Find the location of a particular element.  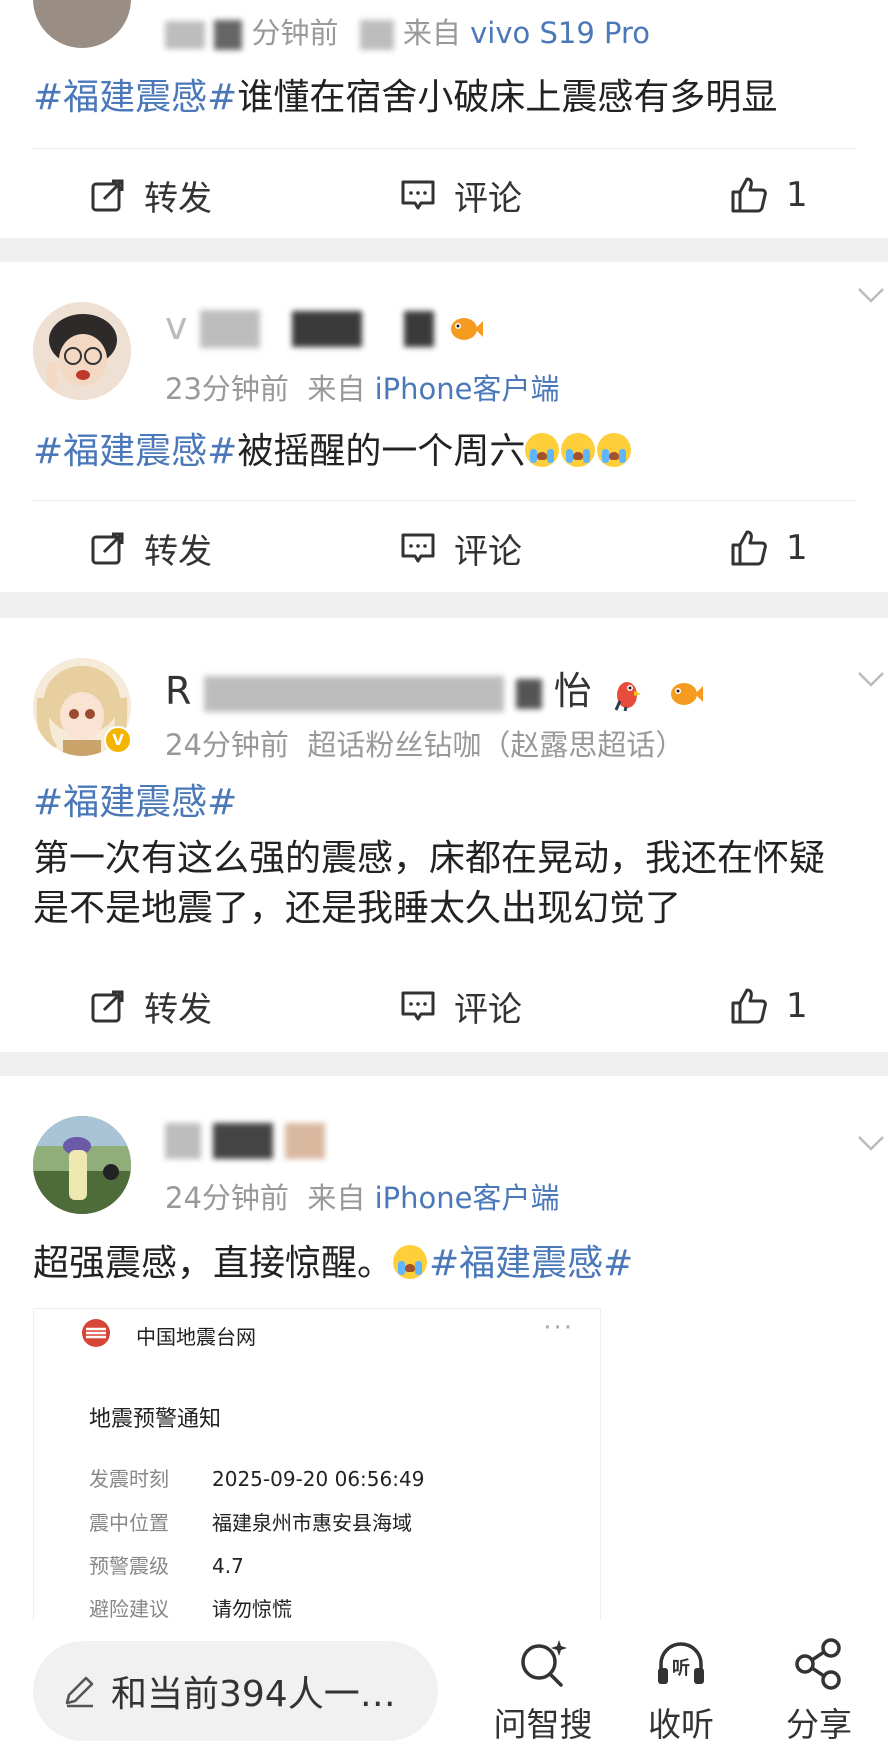

listen-icon: 听 is located at coordinates (681, 1663).